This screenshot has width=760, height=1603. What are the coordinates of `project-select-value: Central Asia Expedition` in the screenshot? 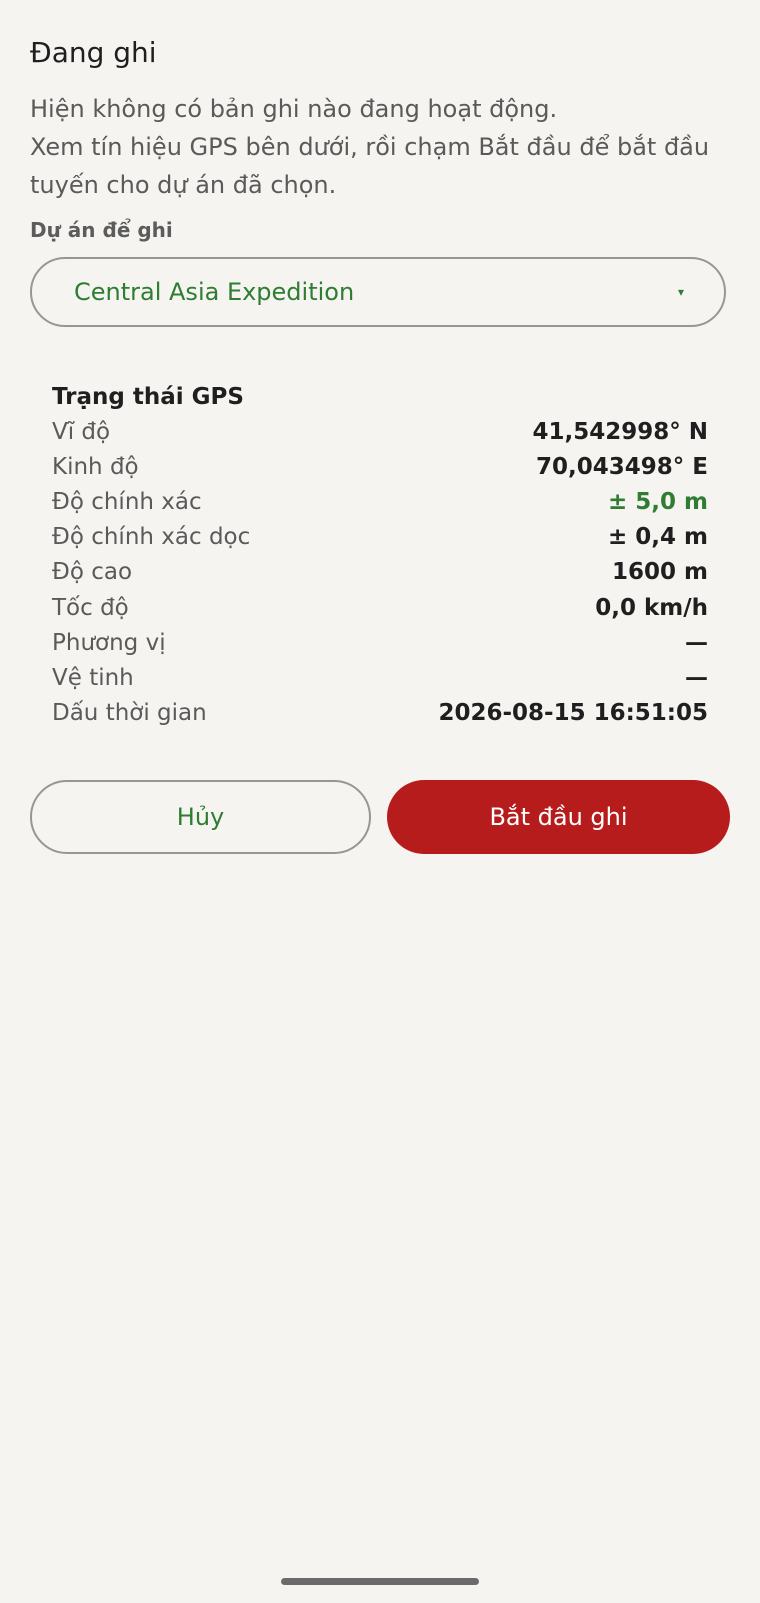 It's located at (214, 292).